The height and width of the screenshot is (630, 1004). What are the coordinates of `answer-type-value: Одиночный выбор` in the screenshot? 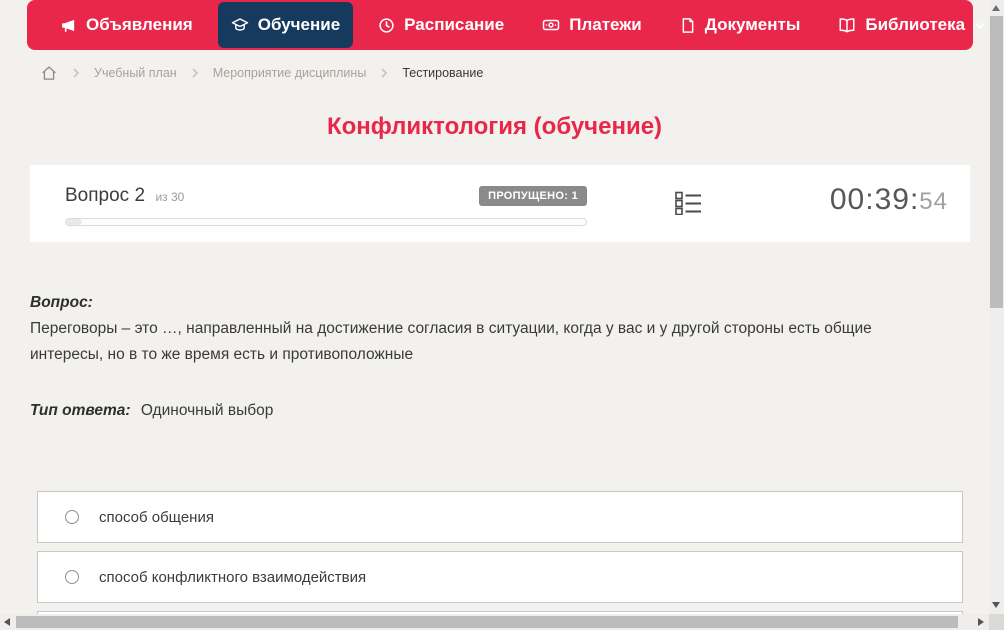 It's located at (207, 410).